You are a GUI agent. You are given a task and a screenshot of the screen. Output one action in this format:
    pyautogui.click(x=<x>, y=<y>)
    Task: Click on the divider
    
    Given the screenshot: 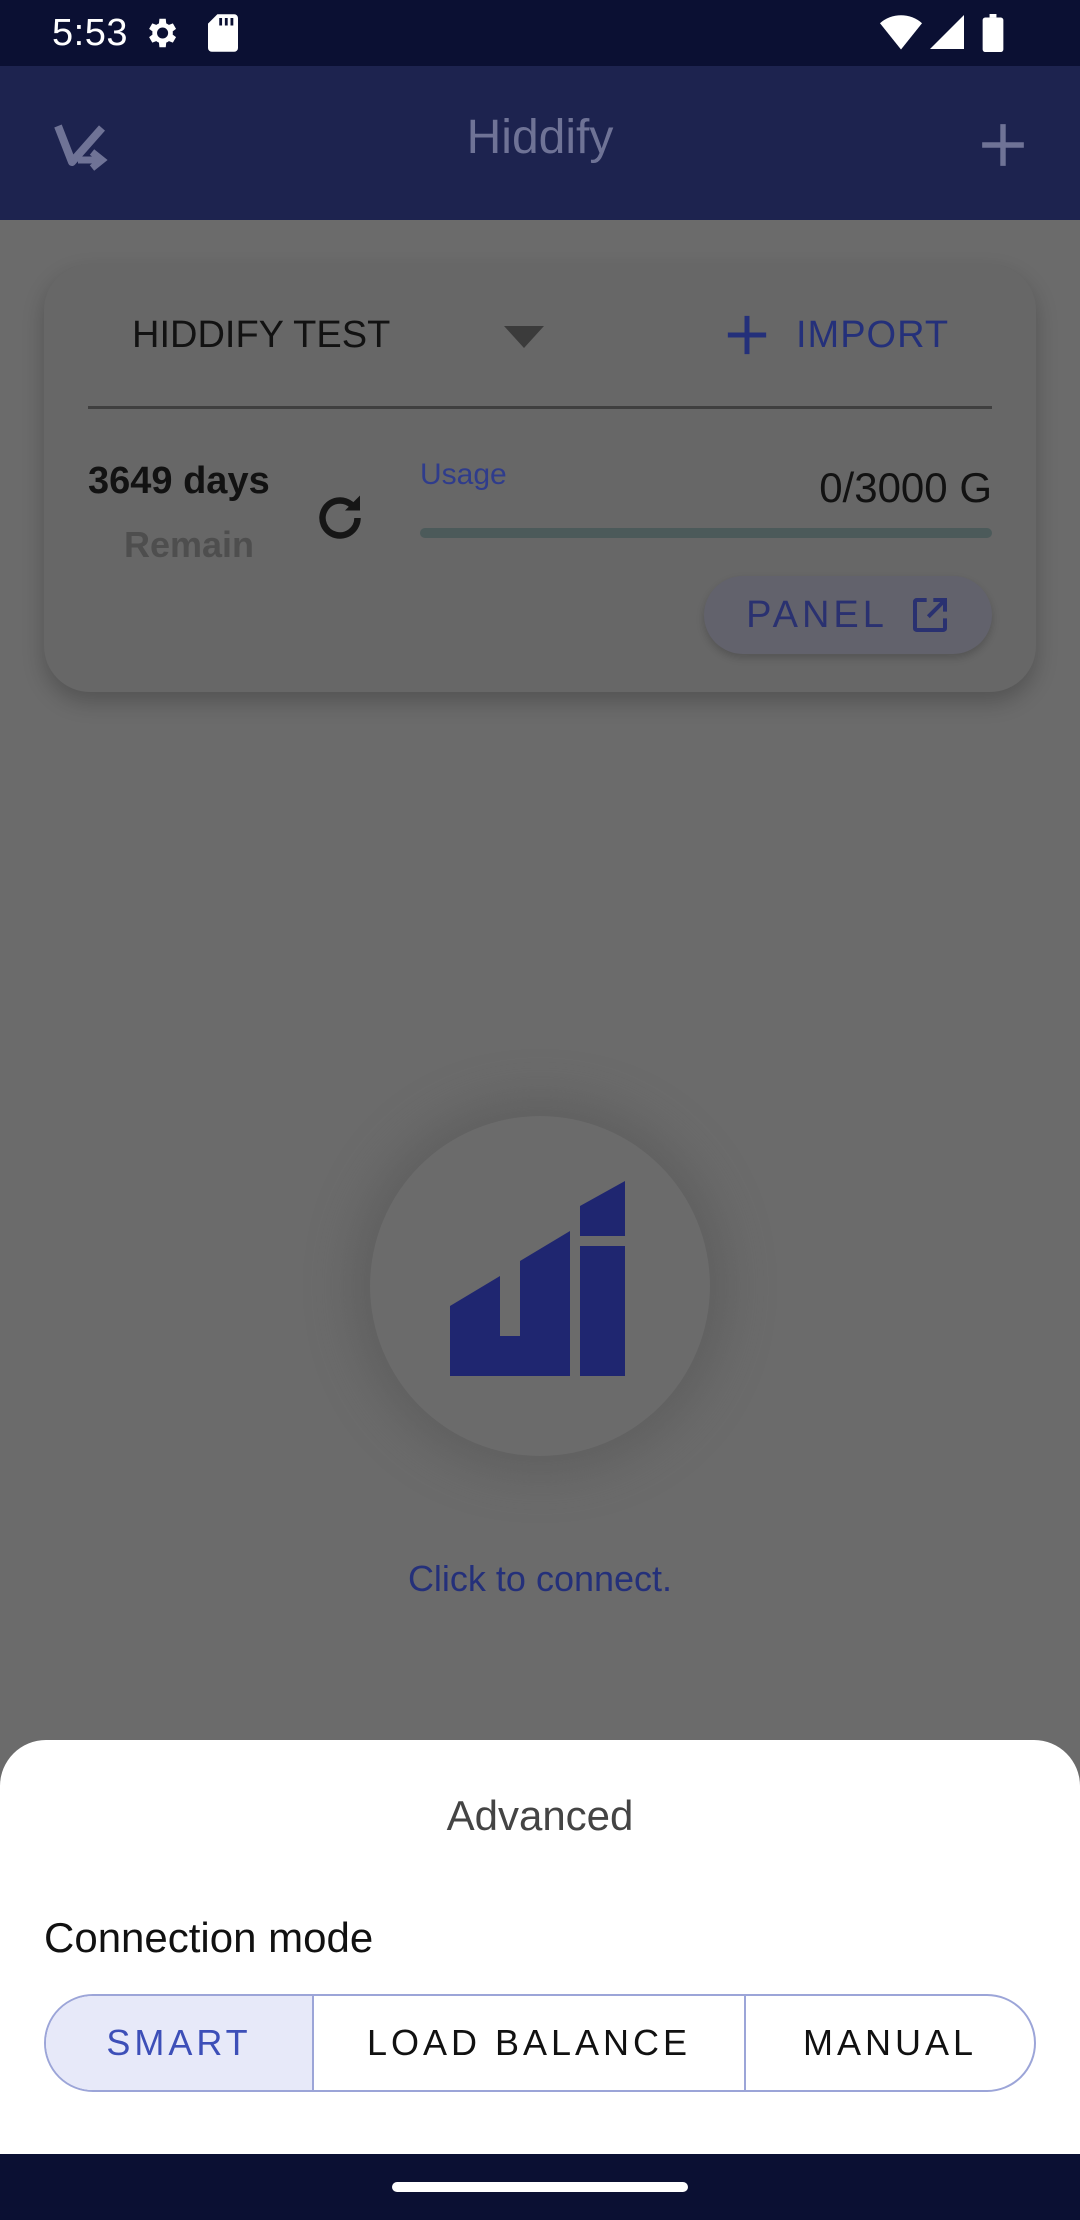 What is the action you would take?
    pyautogui.click(x=540, y=407)
    